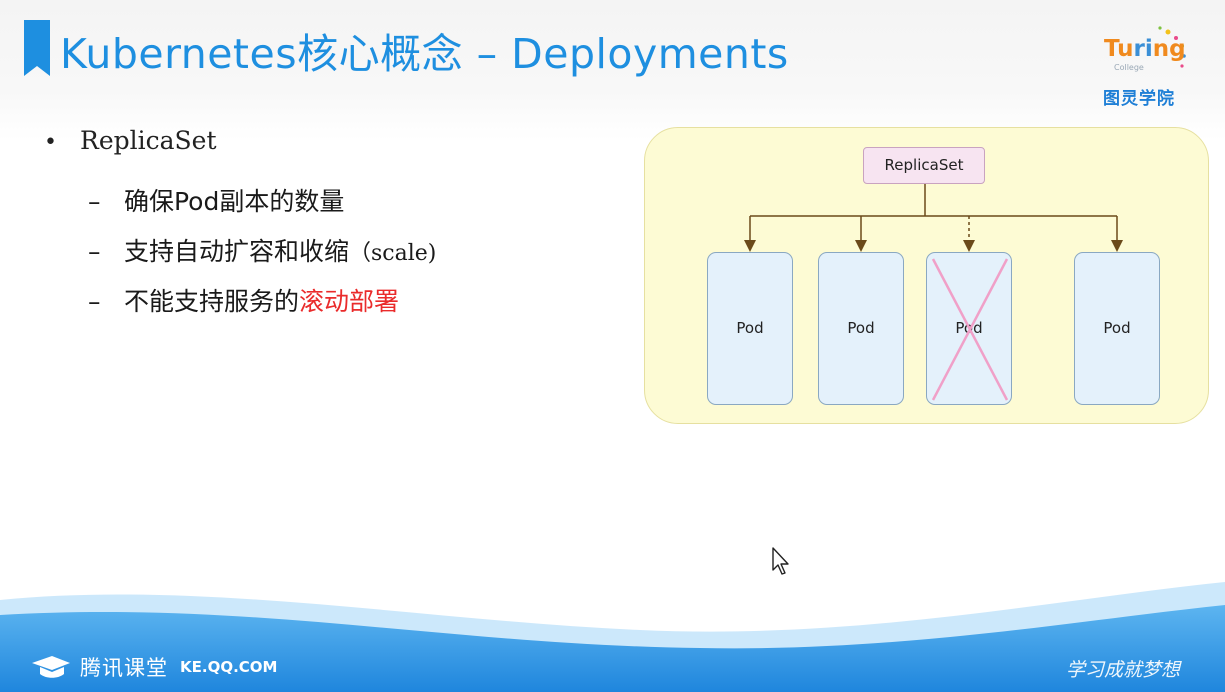  I want to click on tencent-classroom-brand: 腾讯课堂 KE.QQ.COM, so click(153, 667).